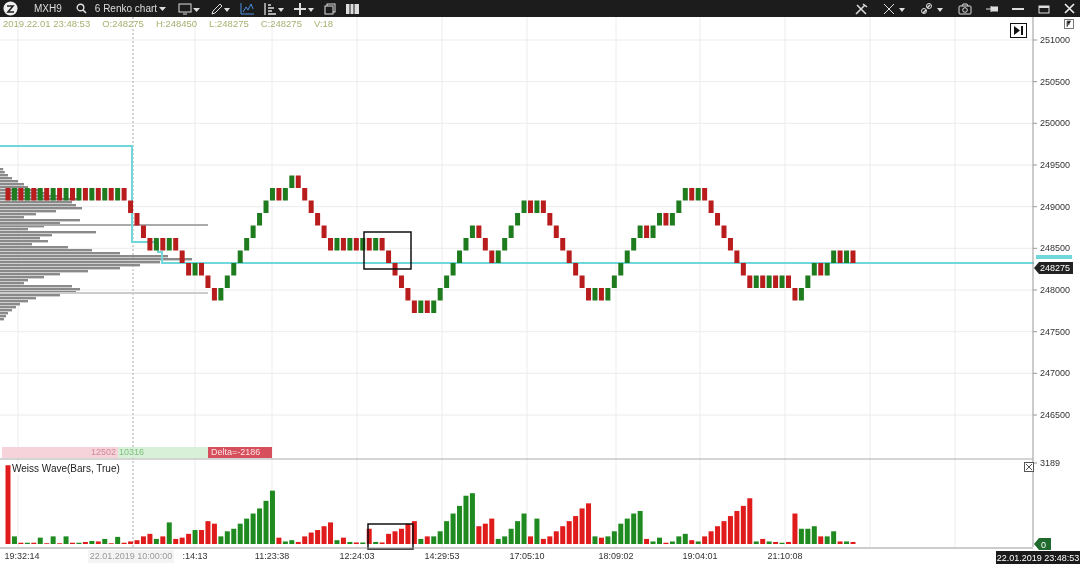 Image resolution: width=1080 pixels, height=564 pixels. What do you see at coordinates (281, 23) in the screenshot?
I see `close-value: C:248275` at bounding box center [281, 23].